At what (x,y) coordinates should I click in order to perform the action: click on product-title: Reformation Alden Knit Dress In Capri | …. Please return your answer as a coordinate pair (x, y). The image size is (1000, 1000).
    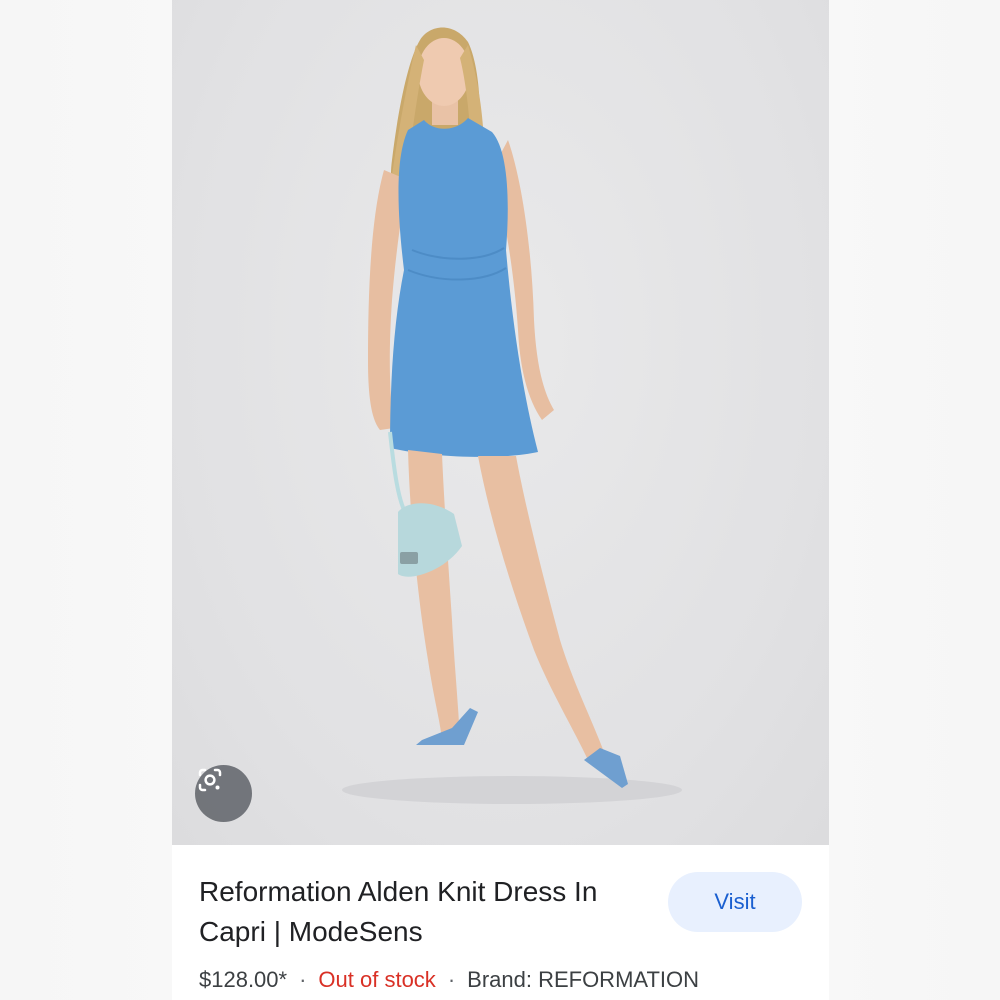
    Looking at the image, I should click on (424, 912).